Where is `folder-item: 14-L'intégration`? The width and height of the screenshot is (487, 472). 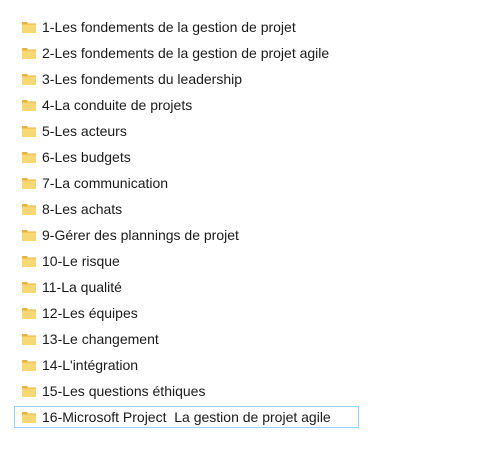 folder-item: 14-L'intégration is located at coordinates (250, 365).